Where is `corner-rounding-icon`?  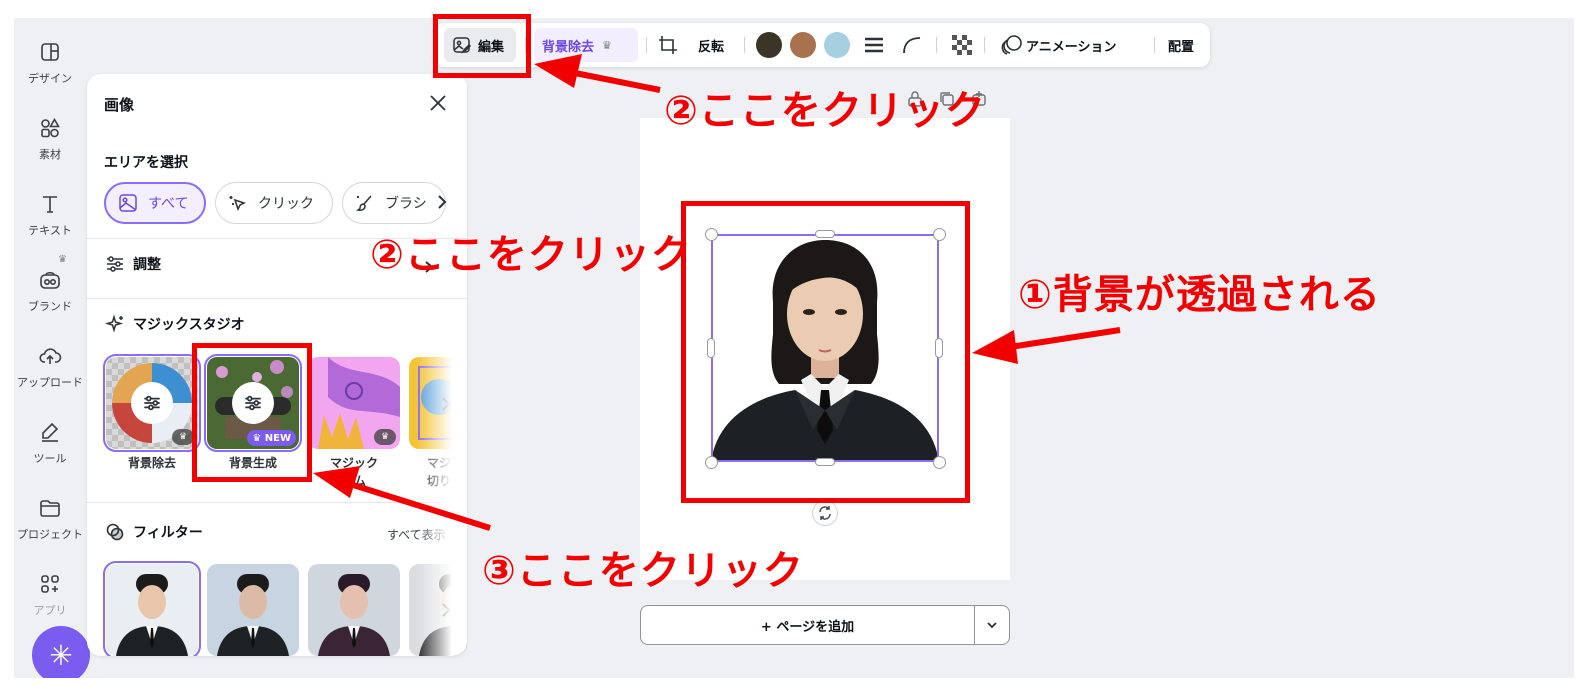 corner-rounding-icon is located at coordinates (912, 45).